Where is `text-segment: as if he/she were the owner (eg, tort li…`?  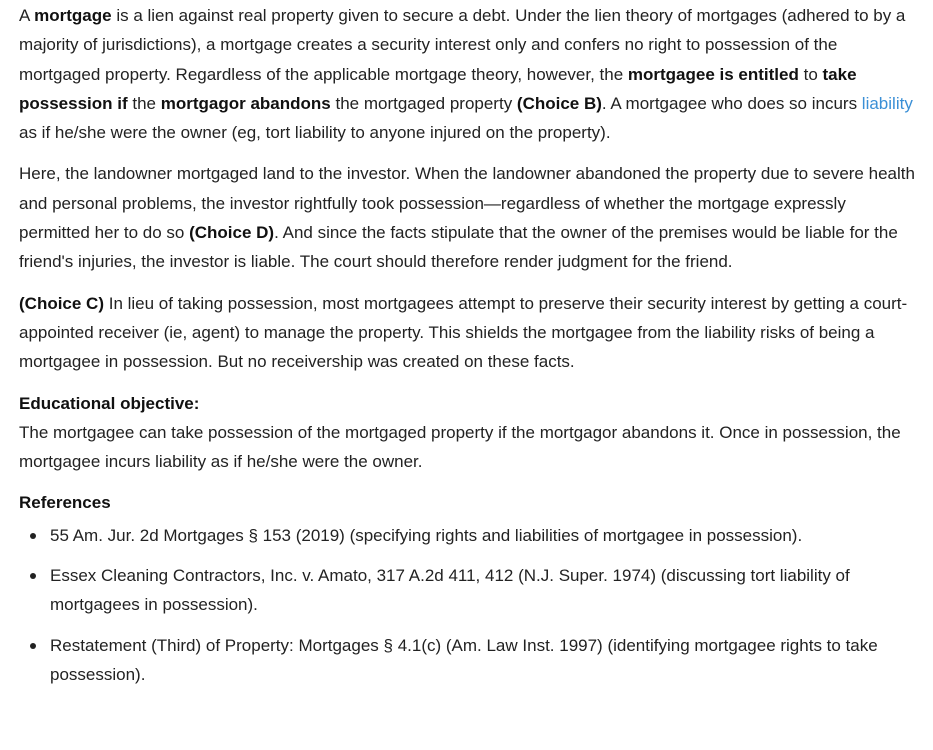
text-segment: as if he/she were the owner (eg, tort li… is located at coordinates (315, 133).